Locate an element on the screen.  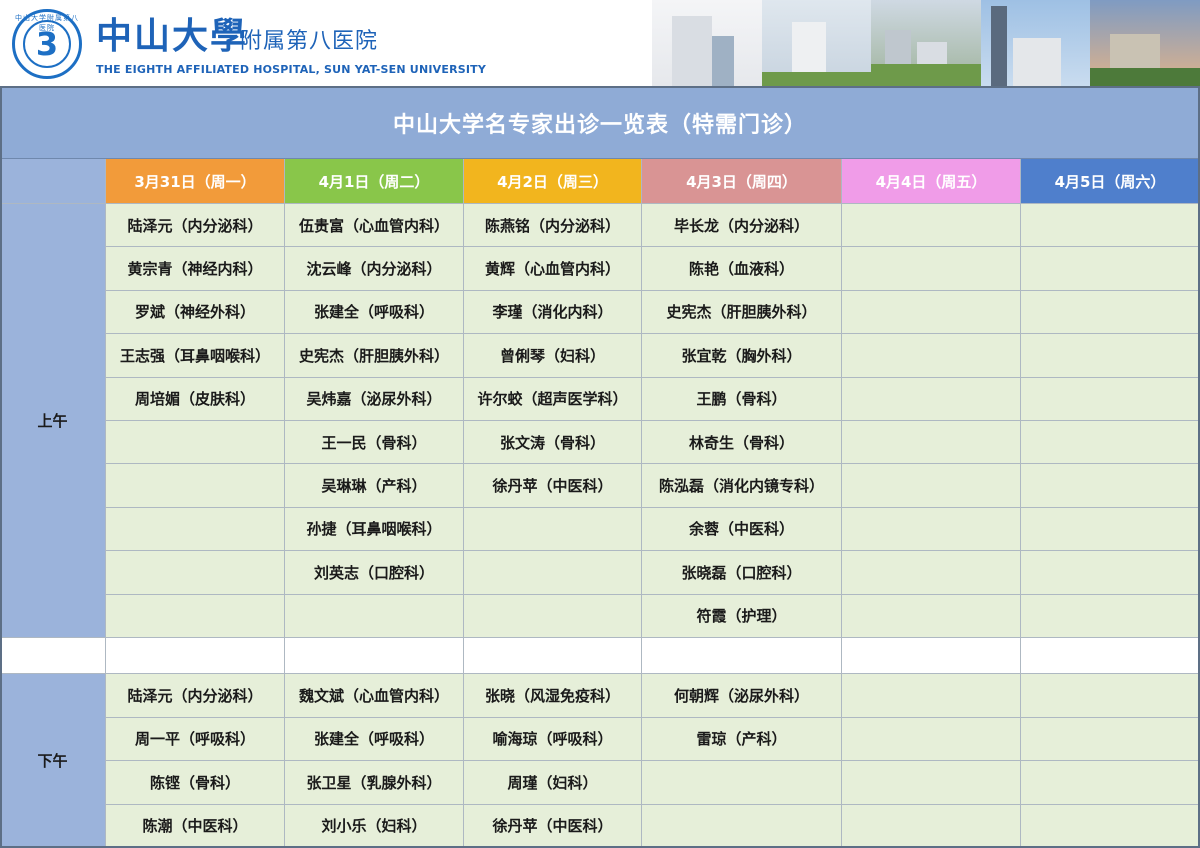
doctor-cell: 孙捷（耳鼻咽喉科） is located at coordinates (374, 529).